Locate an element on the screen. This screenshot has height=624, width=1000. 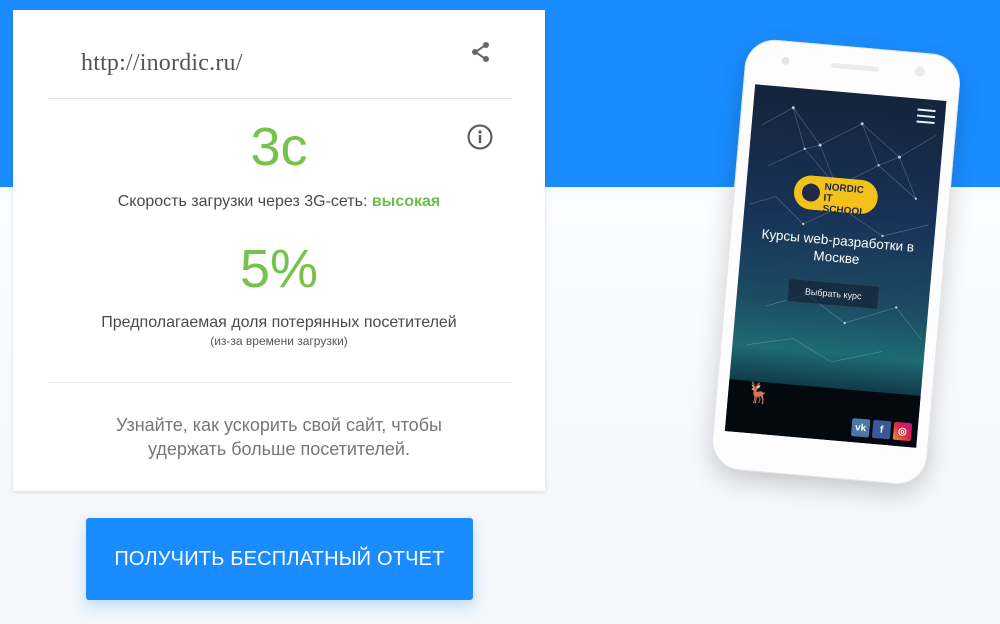
vk-icon: vk is located at coordinates (860, 428).